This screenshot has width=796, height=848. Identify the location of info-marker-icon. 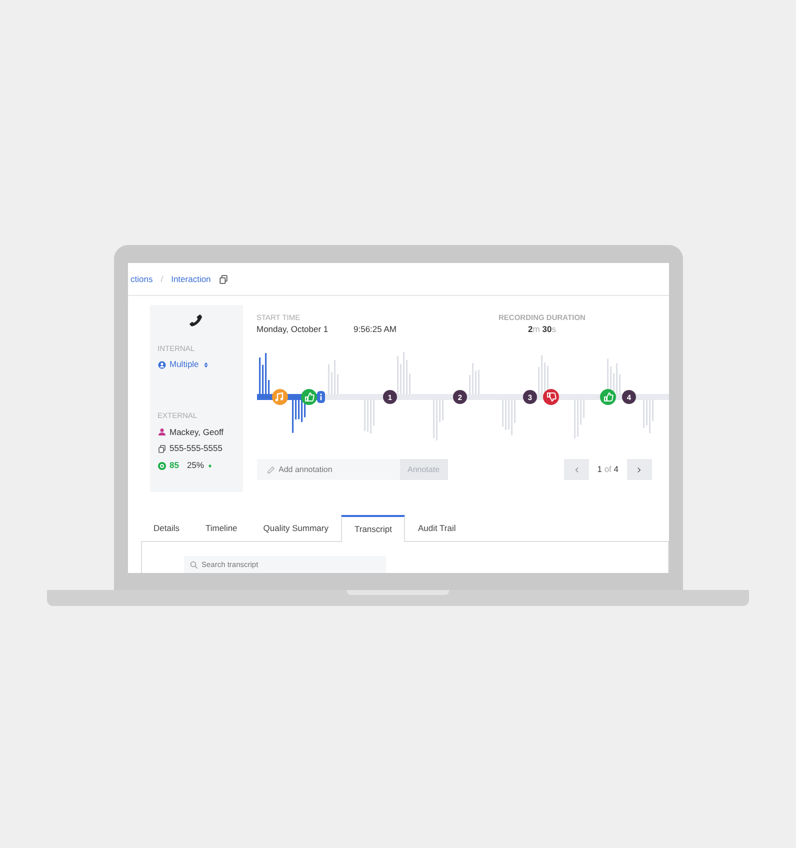
(320, 397).